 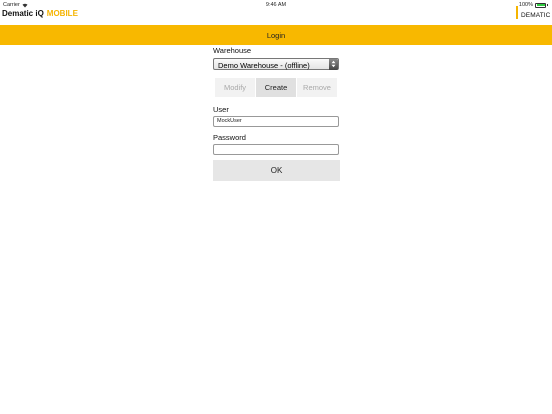 I want to click on password-label: Password, so click(x=229, y=137).